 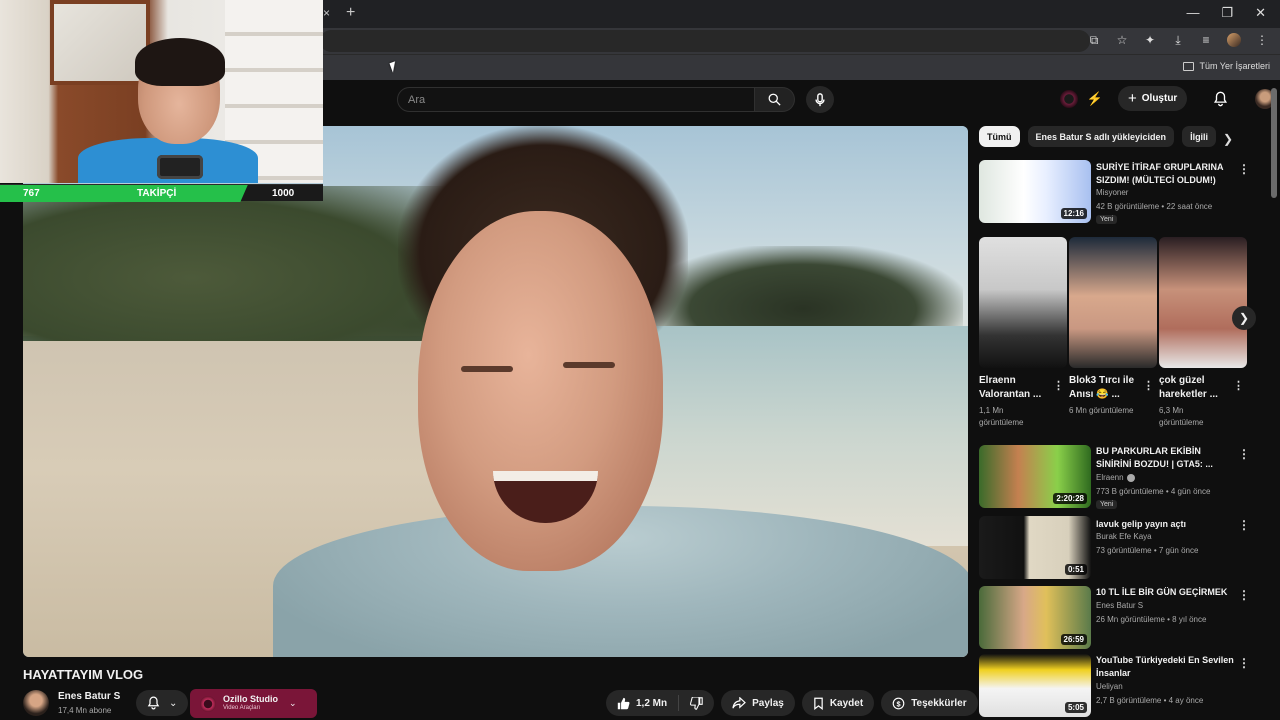 I want to click on channel-name: Enes Batur S, so click(x=89, y=696).